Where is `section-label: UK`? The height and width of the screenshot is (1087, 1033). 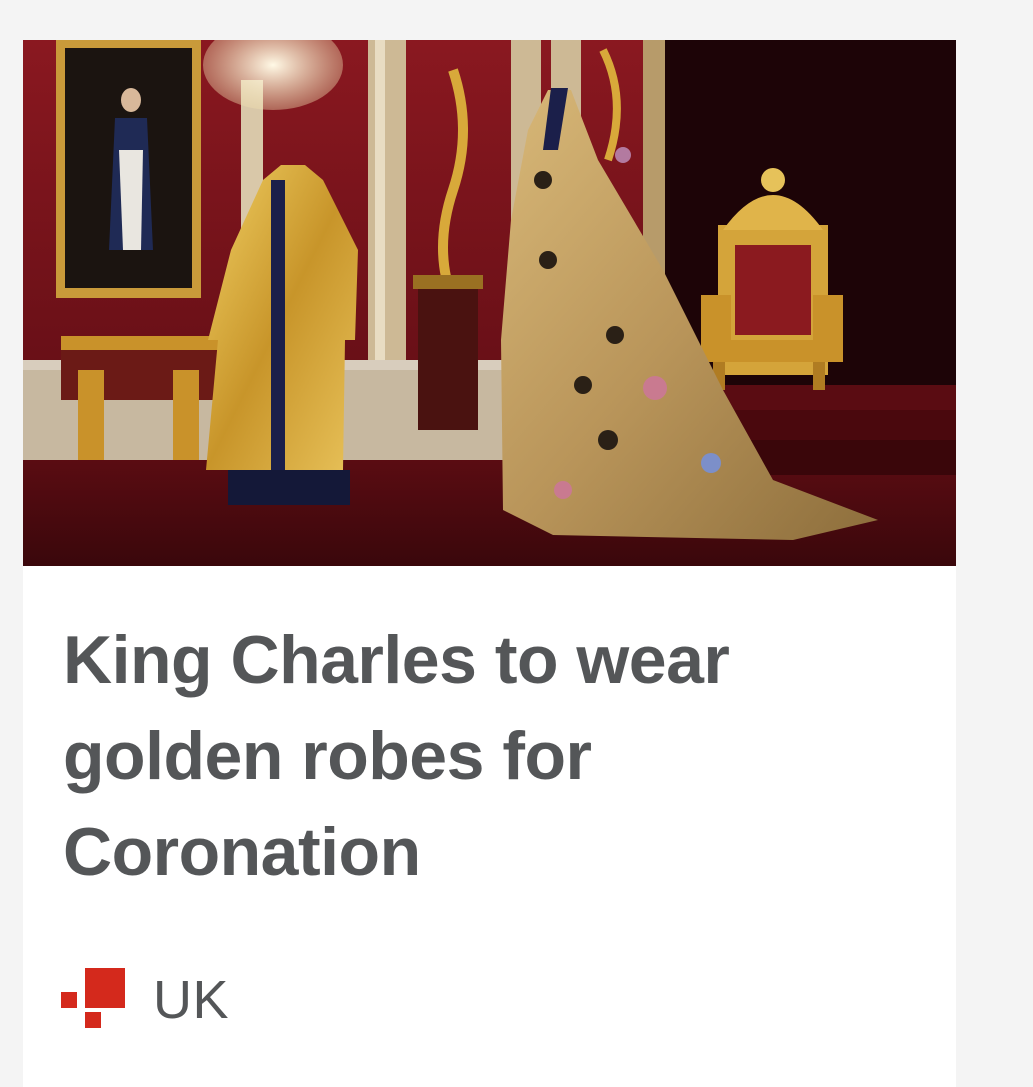
section-label: UK is located at coordinates (191, 1000).